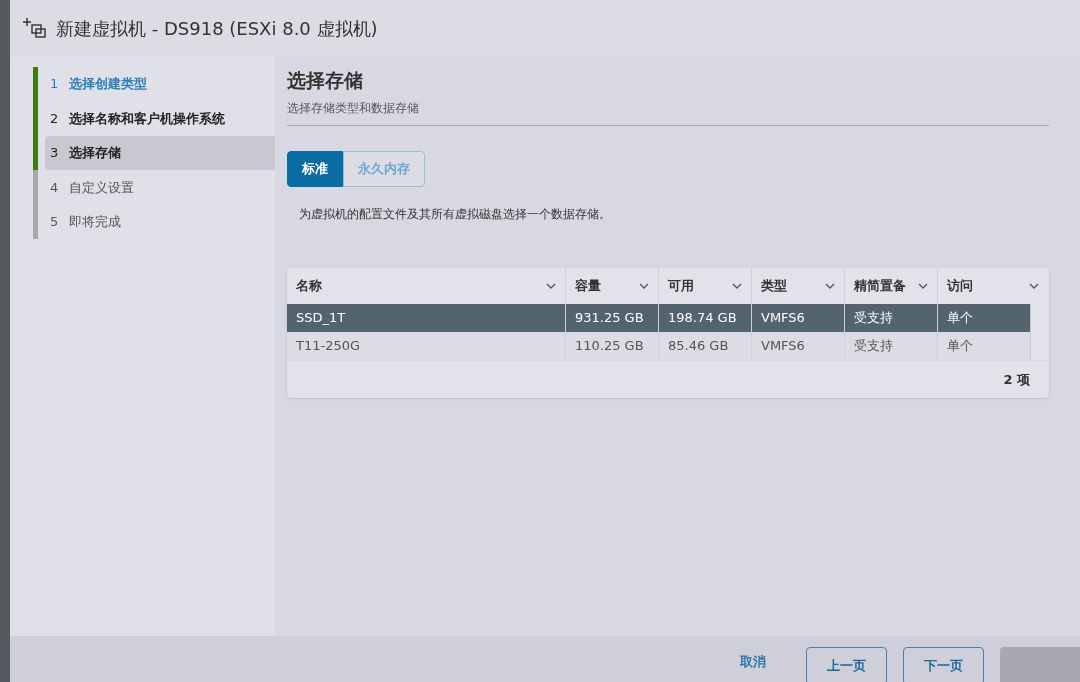  I want to click on table-row: SSD_1T 931.25 GB 198.74 GB VMFS6 受支持 单个, so click(658, 318).